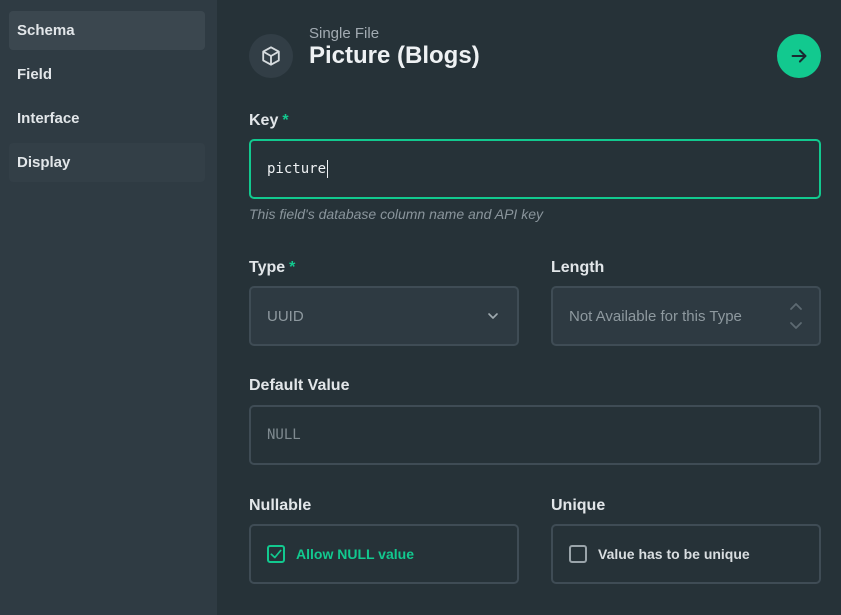  What do you see at coordinates (355, 554) in the screenshot?
I see `nullable-checkbox-label: Allow NULL value` at bounding box center [355, 554].